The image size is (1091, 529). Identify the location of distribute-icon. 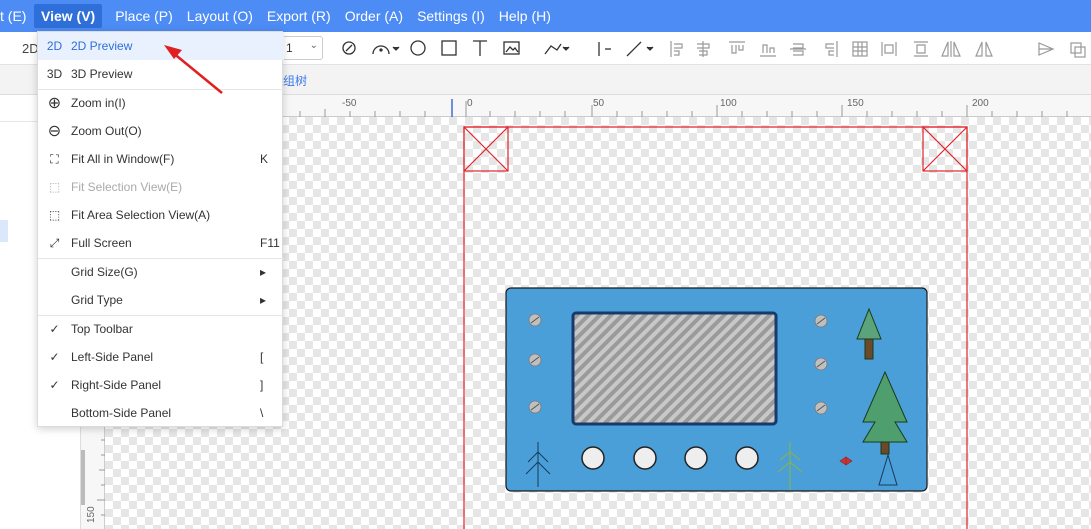
(860, 49).